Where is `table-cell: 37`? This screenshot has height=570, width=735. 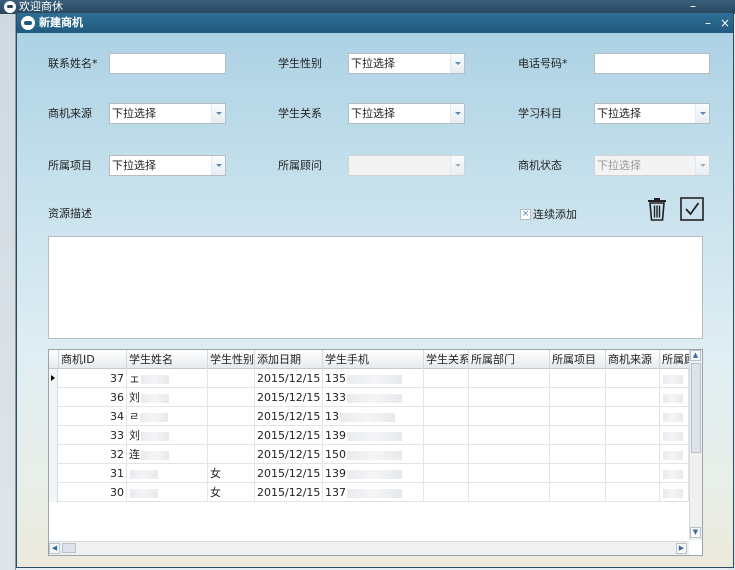
table-cell: 37 is located at coordinates (93, 378).